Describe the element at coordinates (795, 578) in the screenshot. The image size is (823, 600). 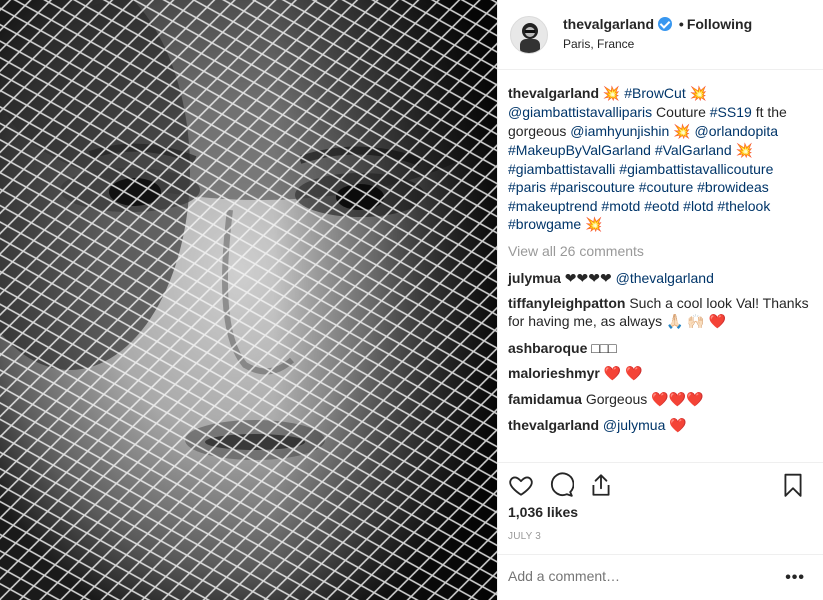
I see `more-options-button: •••` at that location.